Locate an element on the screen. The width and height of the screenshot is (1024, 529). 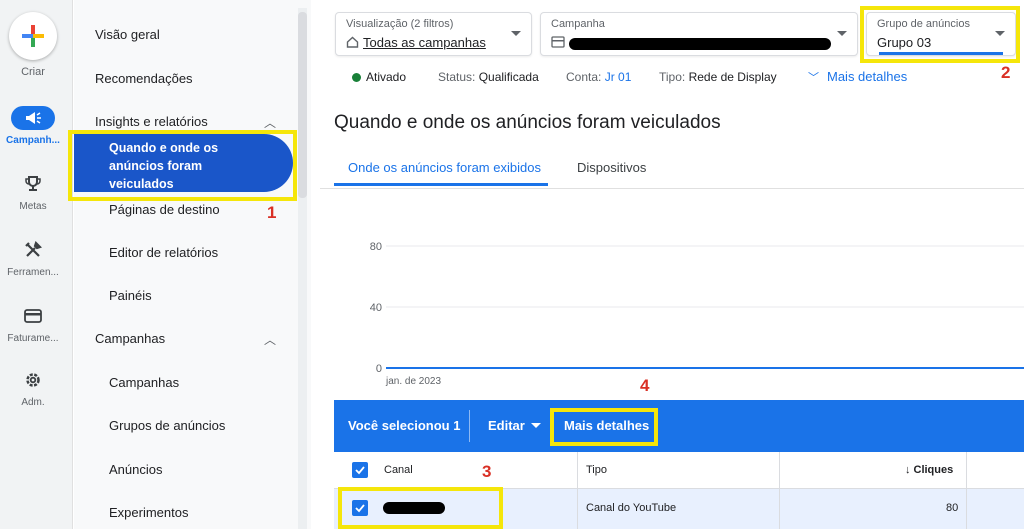
row-type: Canal do YouTube is located at coordinates (631, 508).